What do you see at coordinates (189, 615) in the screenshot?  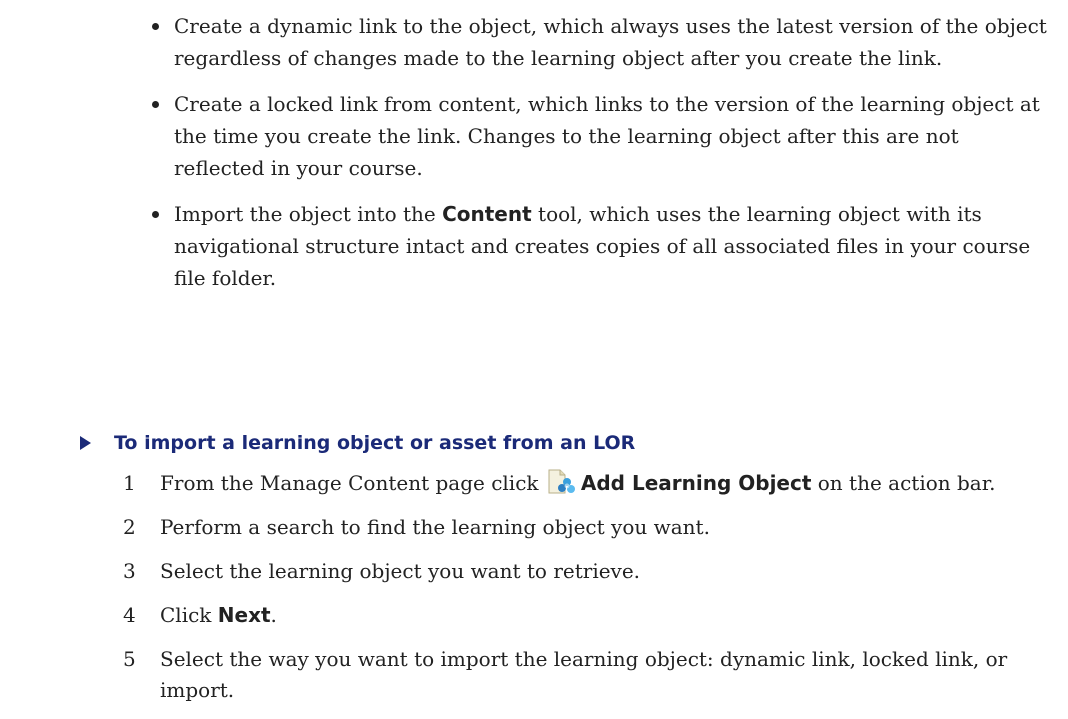 I see `step-text-before: Click` at bounding box center [189, 615].